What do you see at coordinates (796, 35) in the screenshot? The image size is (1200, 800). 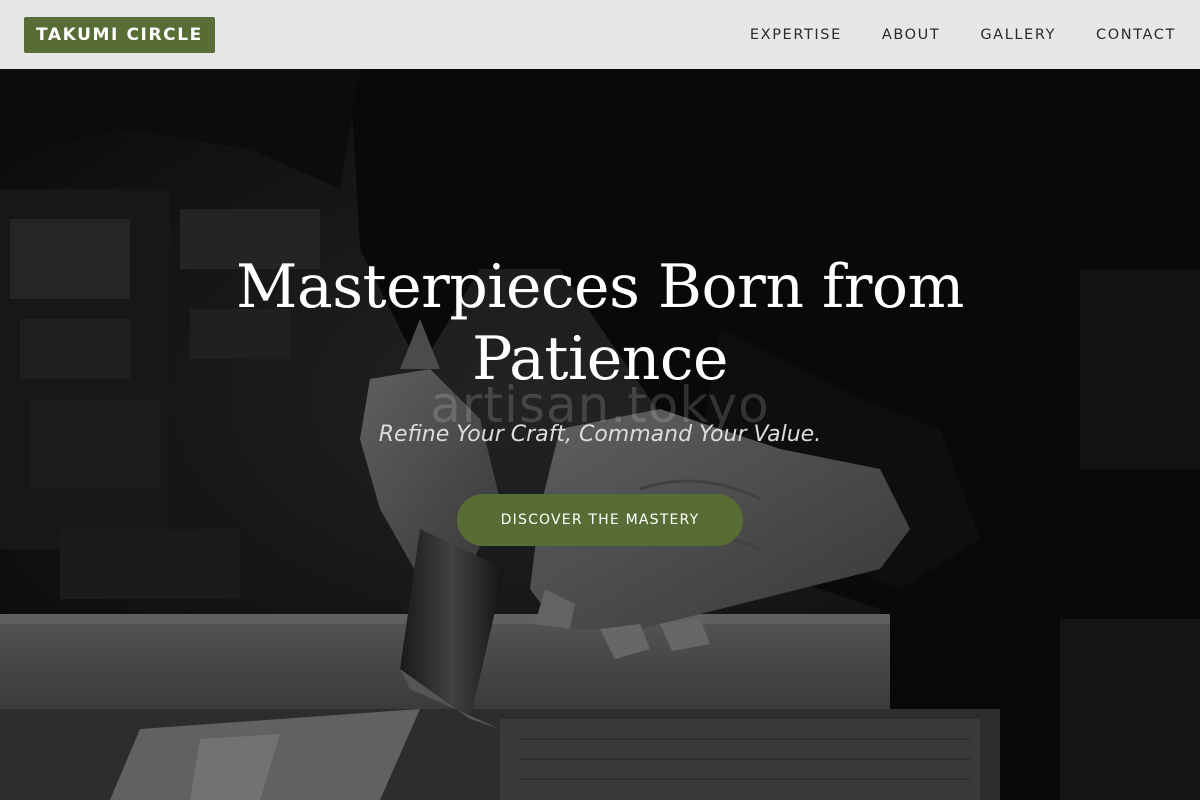 I see `nav-link-expertise: EXPERTISE` at bounding box center [796, 35].